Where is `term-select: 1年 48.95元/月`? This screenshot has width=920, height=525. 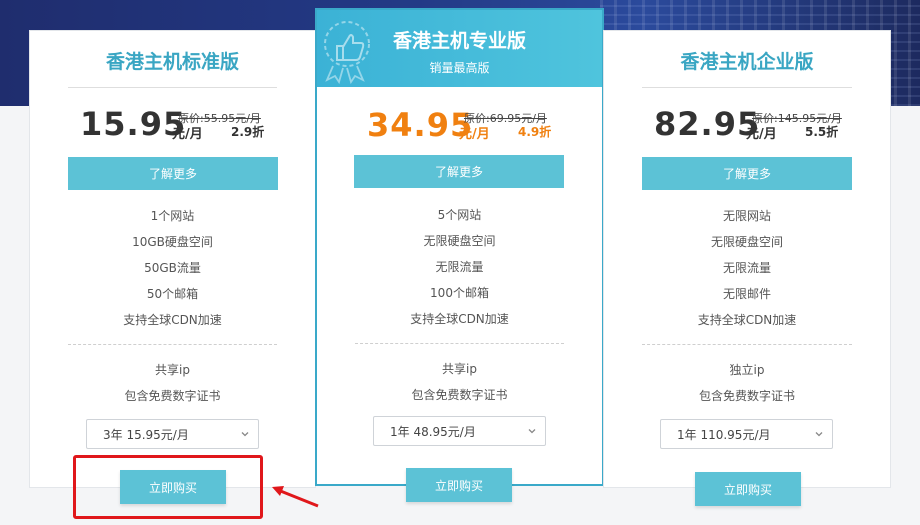
term-select: 1年 48.95元/月 is located at coordinates (459, 431).